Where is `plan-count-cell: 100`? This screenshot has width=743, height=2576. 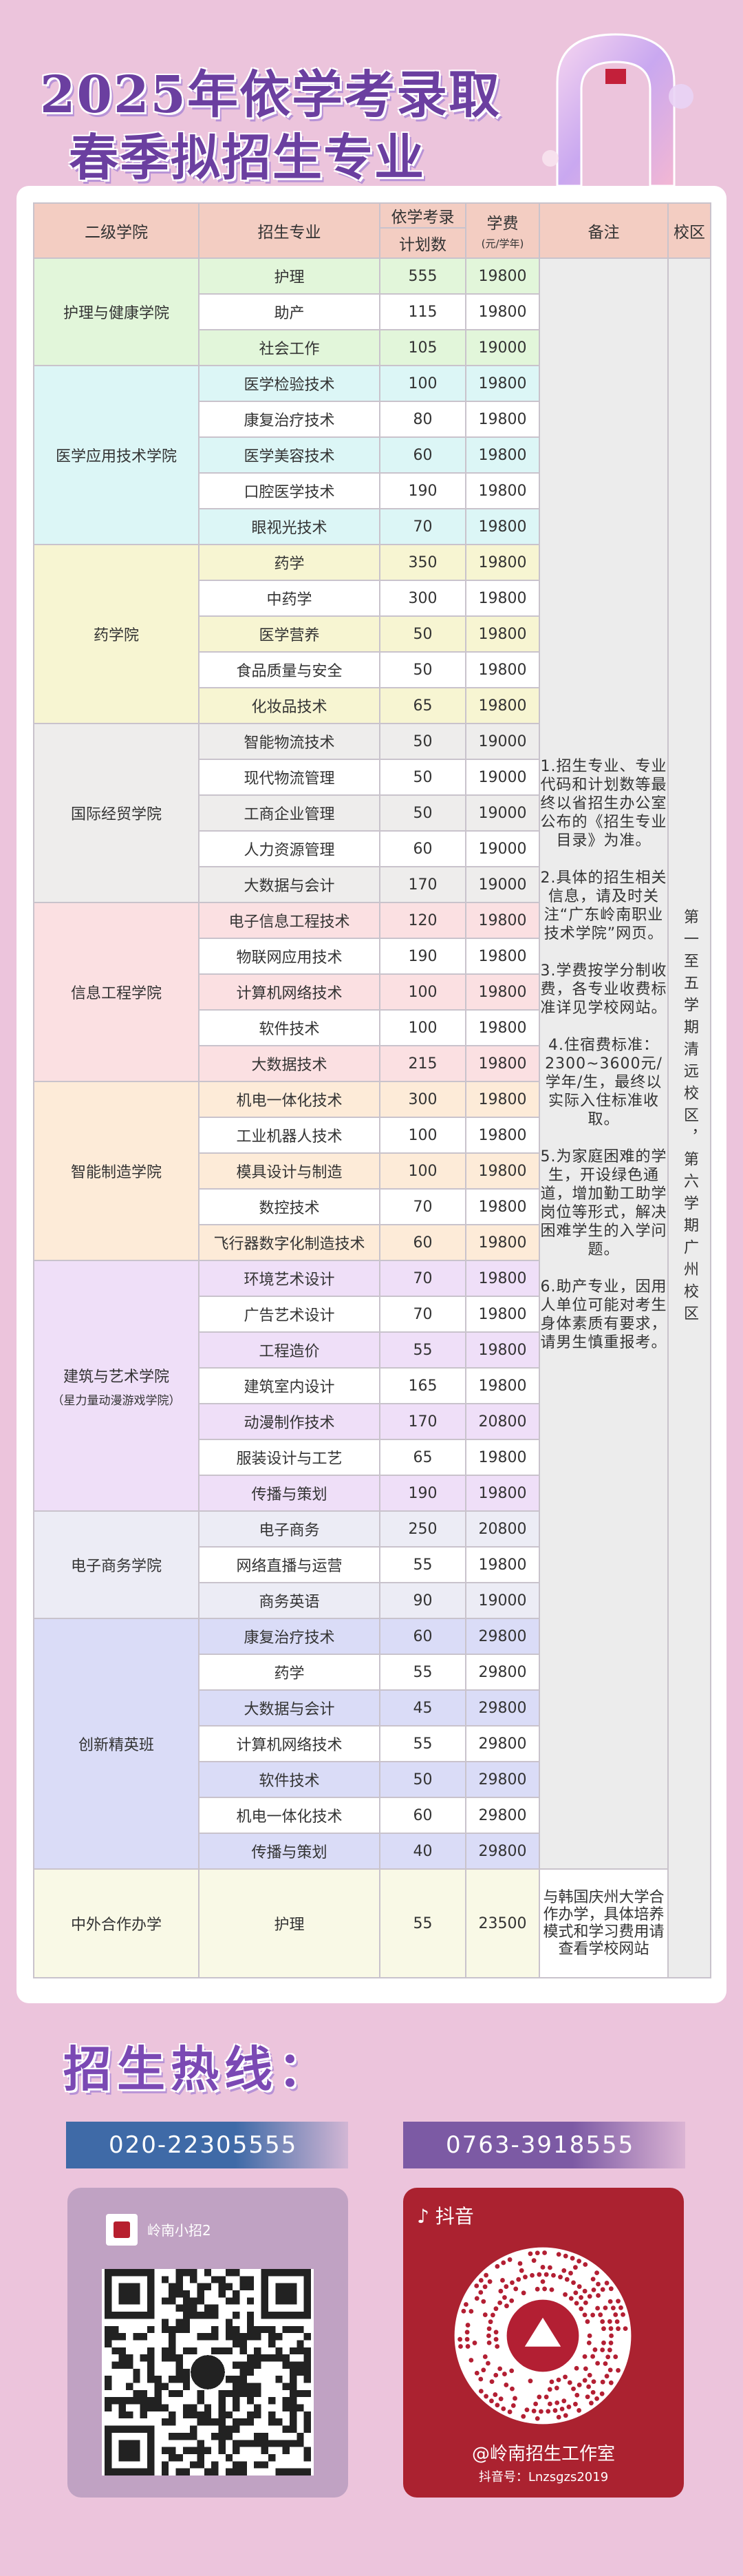
plan-count-cell: 100 is located at coordinates (422, 1135).